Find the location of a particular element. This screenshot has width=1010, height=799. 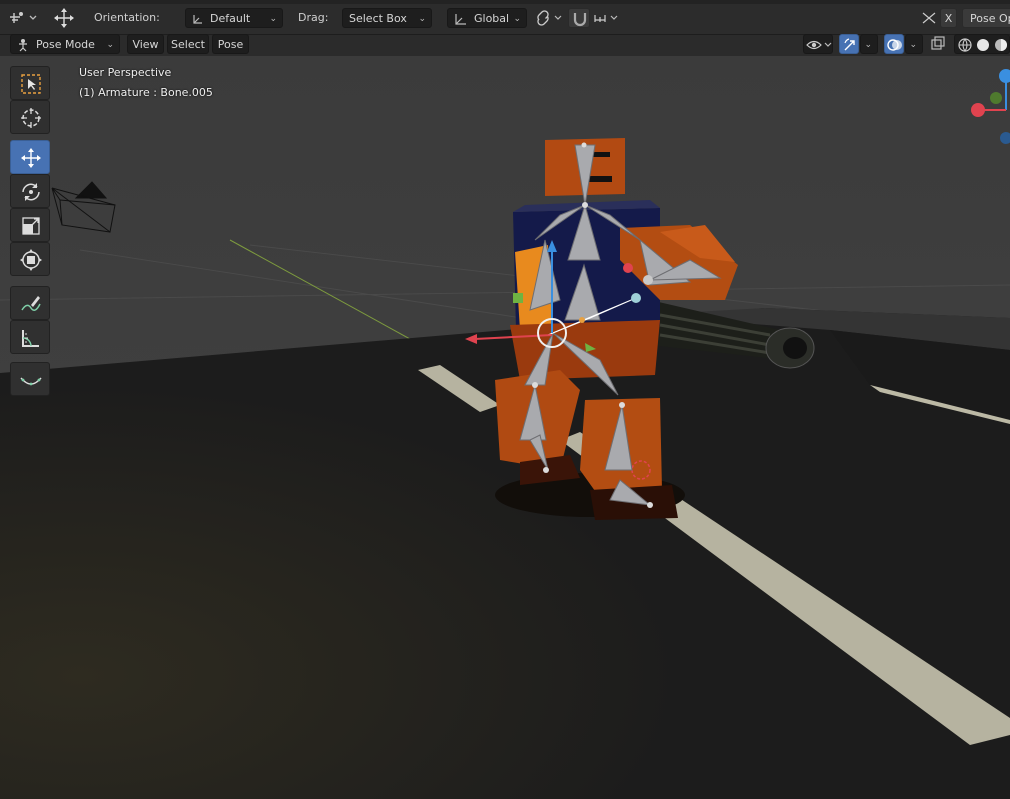

rotate-tool is located at coordinates (30, 191).